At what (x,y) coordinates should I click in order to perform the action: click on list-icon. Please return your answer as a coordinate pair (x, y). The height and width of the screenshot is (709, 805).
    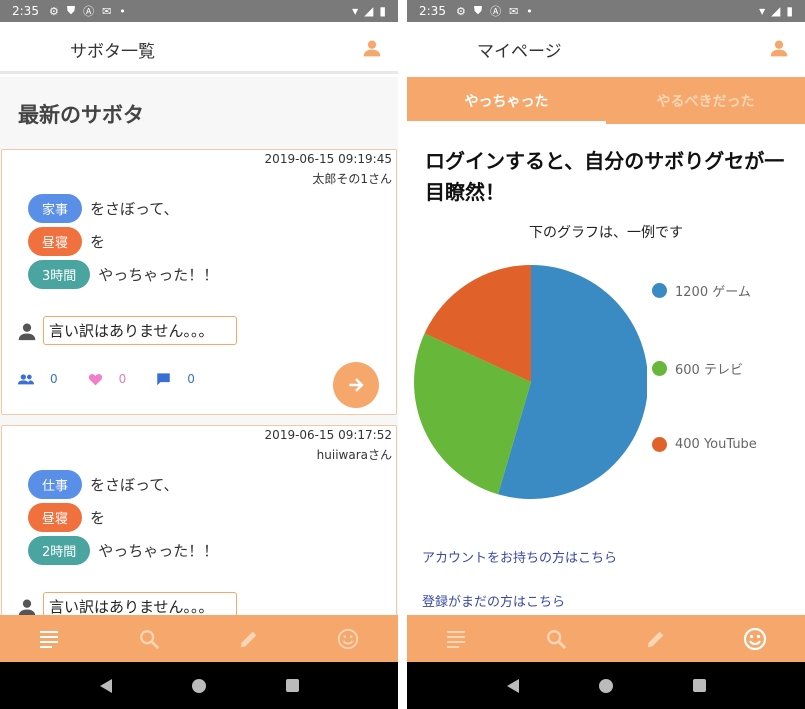
    Looking at the image, I should click on (48, 639).